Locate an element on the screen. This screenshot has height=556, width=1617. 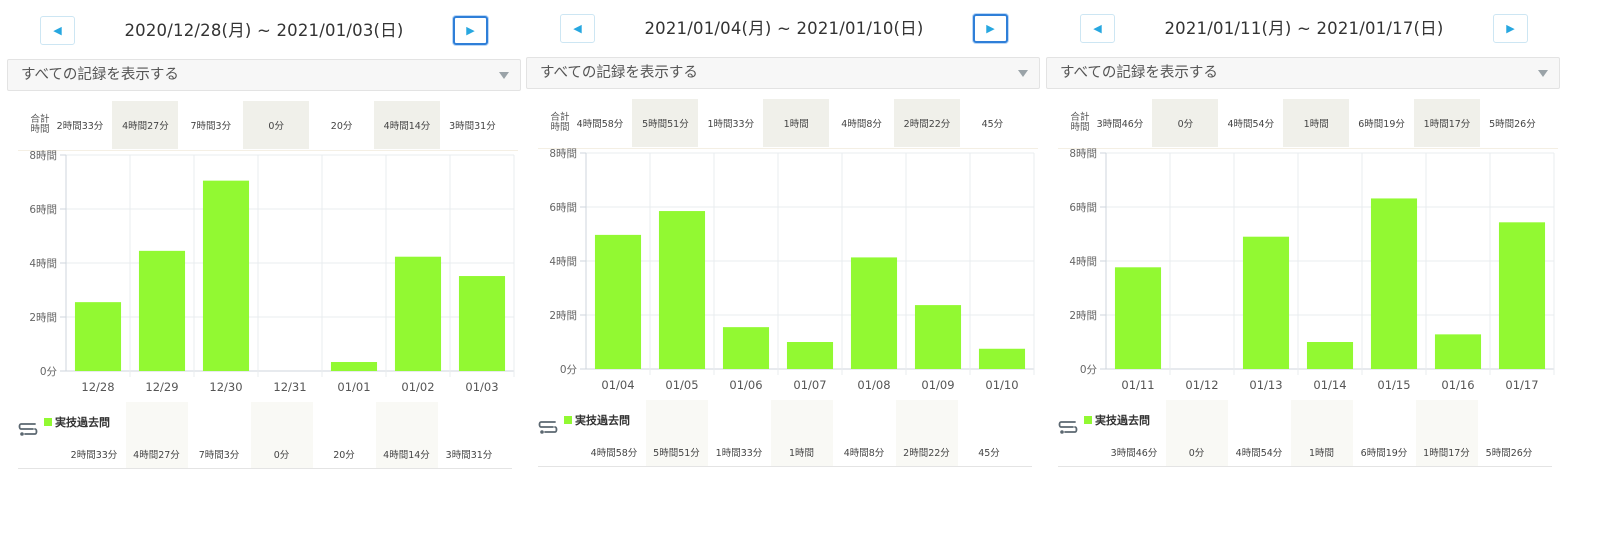
total-time-cell: 1時間17分 is located at coordinates (1447, 123).